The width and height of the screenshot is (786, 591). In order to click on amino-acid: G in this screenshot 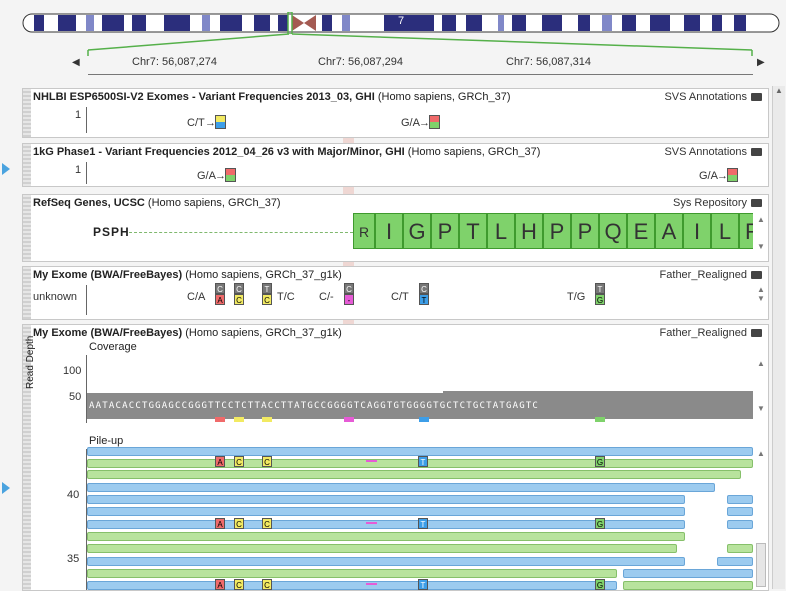, I will do `click(417, 231)`.